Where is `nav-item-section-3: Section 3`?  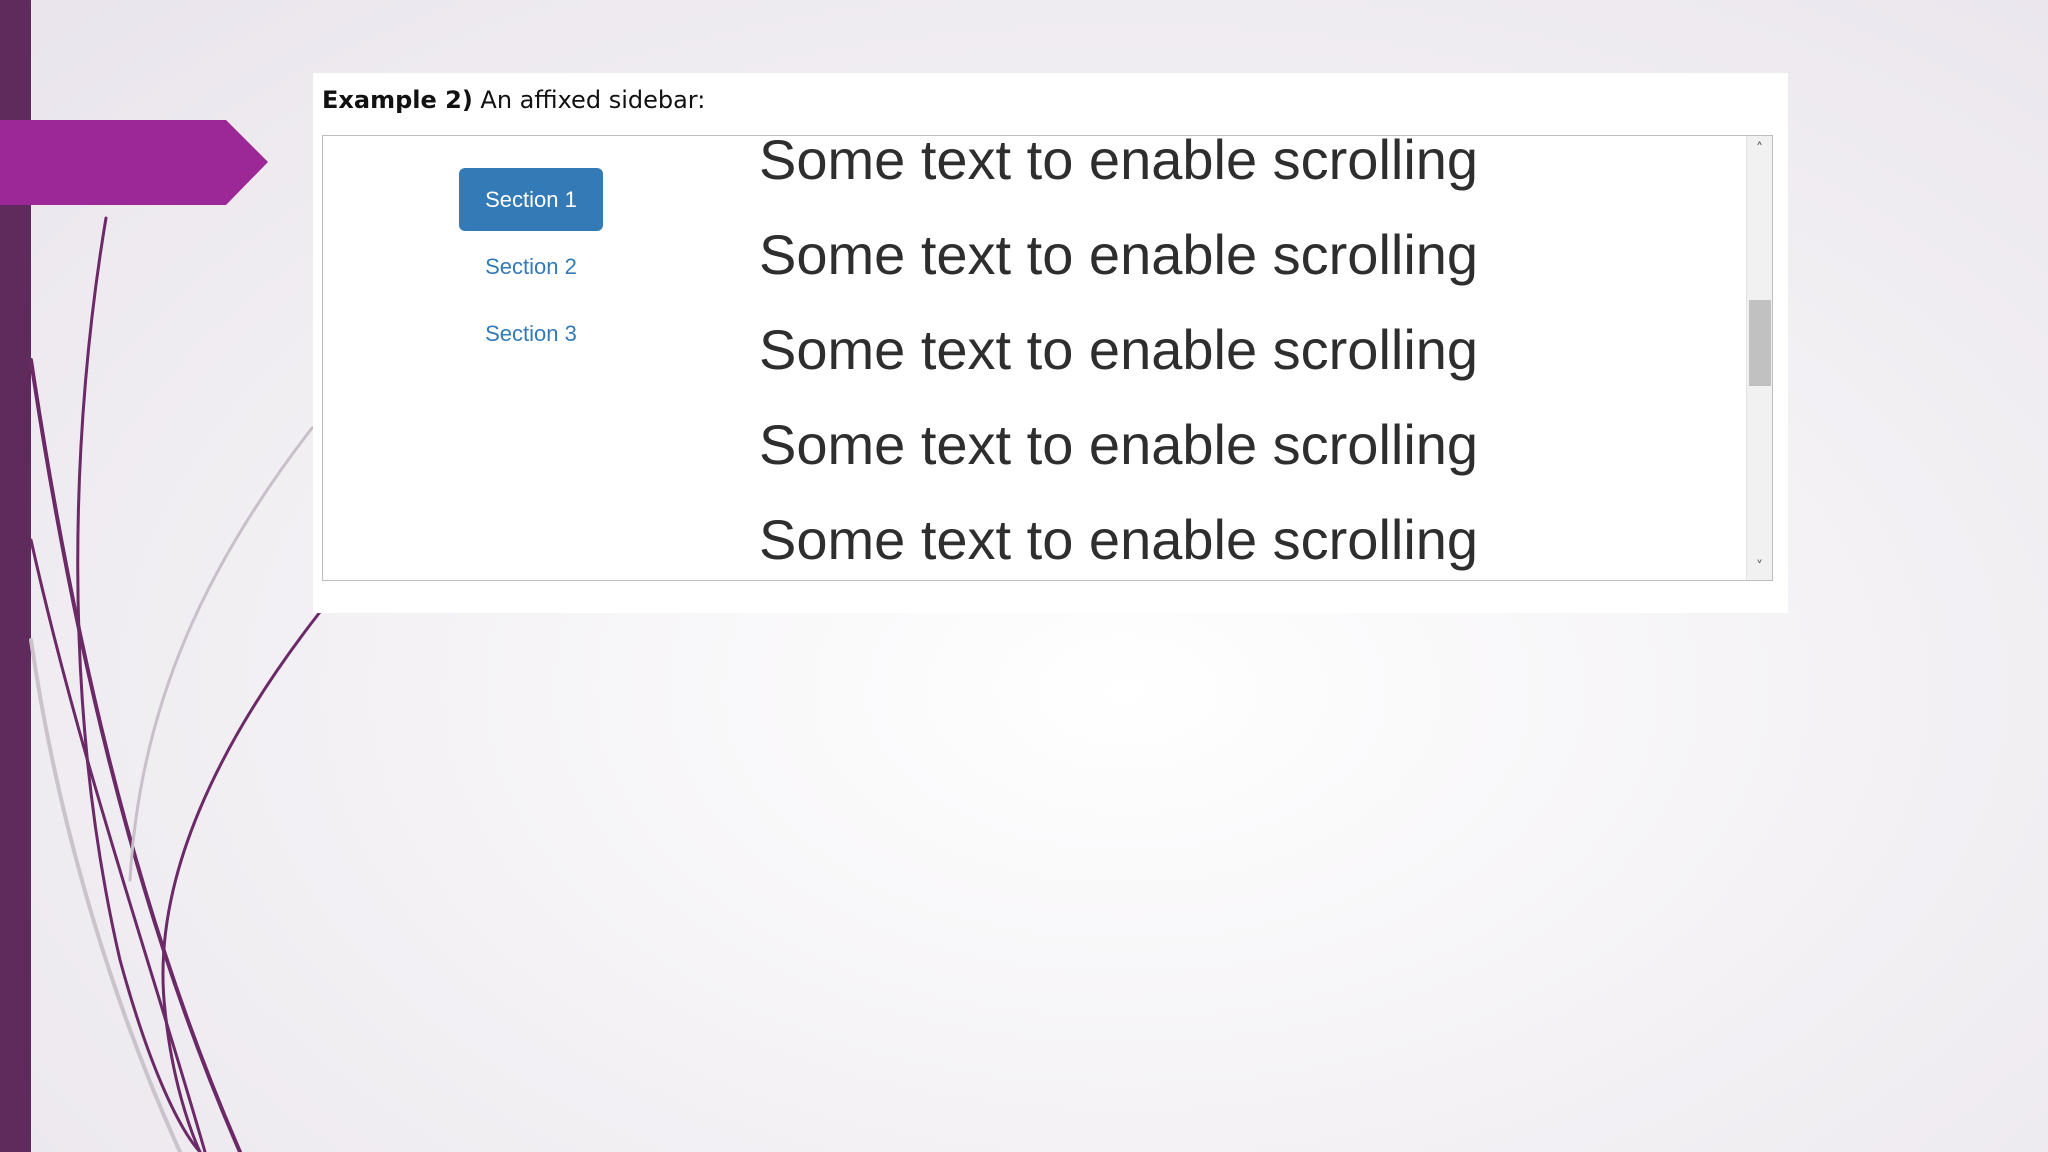
nav-item-section-3: Section 3 is located at coordinates (531, 333).